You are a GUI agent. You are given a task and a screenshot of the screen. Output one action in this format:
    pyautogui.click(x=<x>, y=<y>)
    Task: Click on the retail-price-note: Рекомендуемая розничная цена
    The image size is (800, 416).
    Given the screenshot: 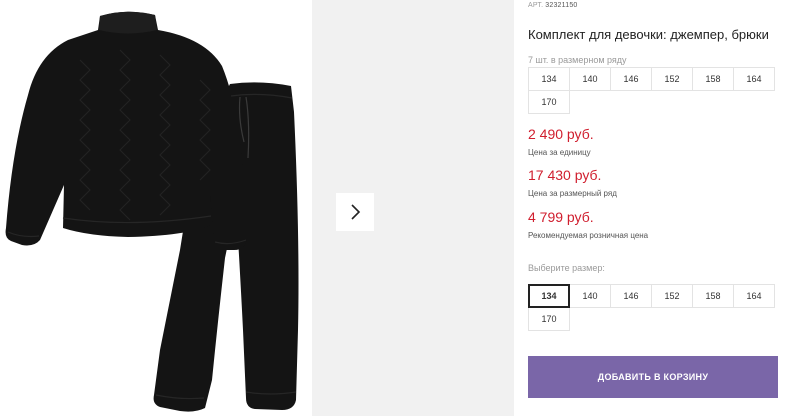 What is the action you would take?
    pyautogui.click(x=588, y=235)
    